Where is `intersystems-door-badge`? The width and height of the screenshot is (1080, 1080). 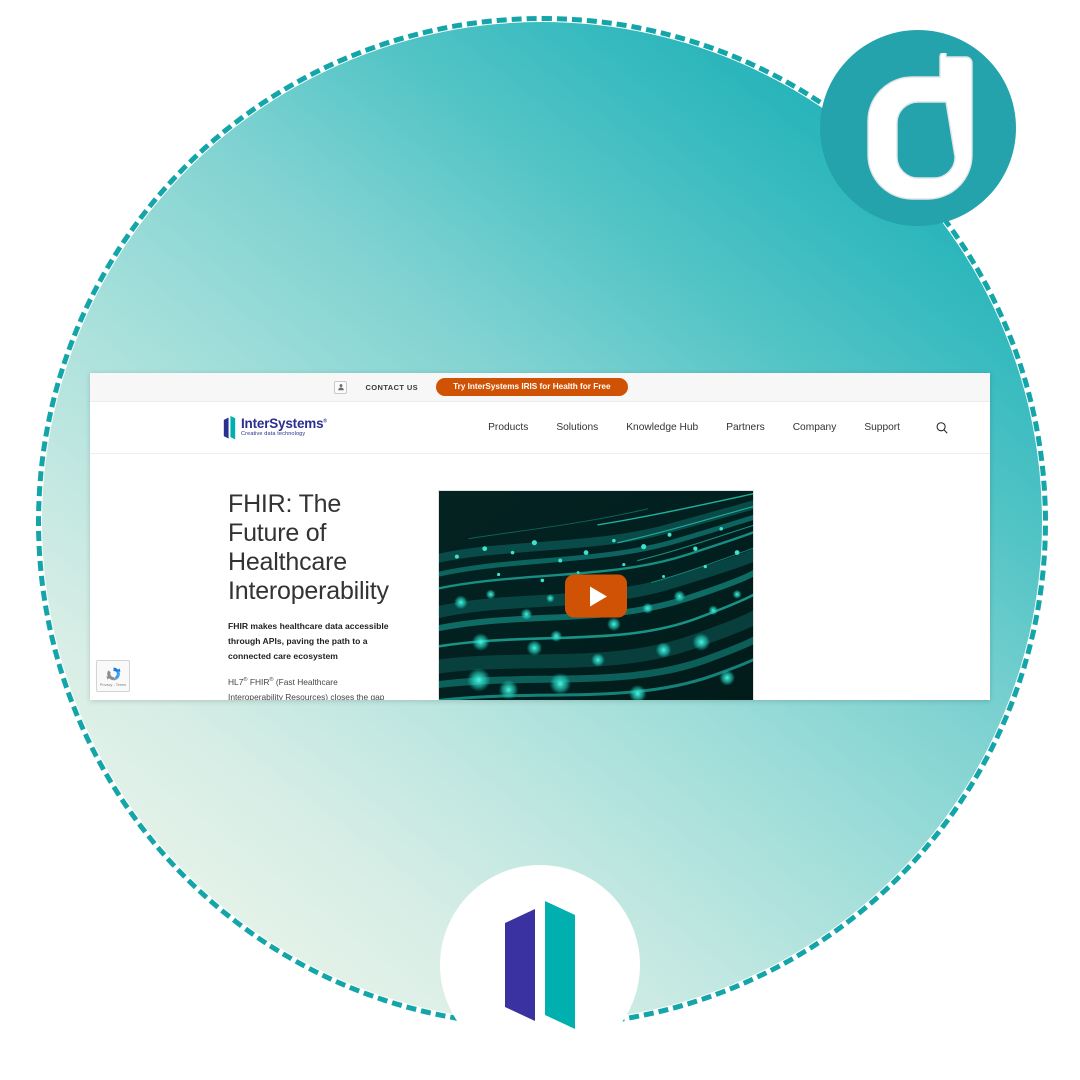 intersystems-door-badge is located at coordinates (540, 965).